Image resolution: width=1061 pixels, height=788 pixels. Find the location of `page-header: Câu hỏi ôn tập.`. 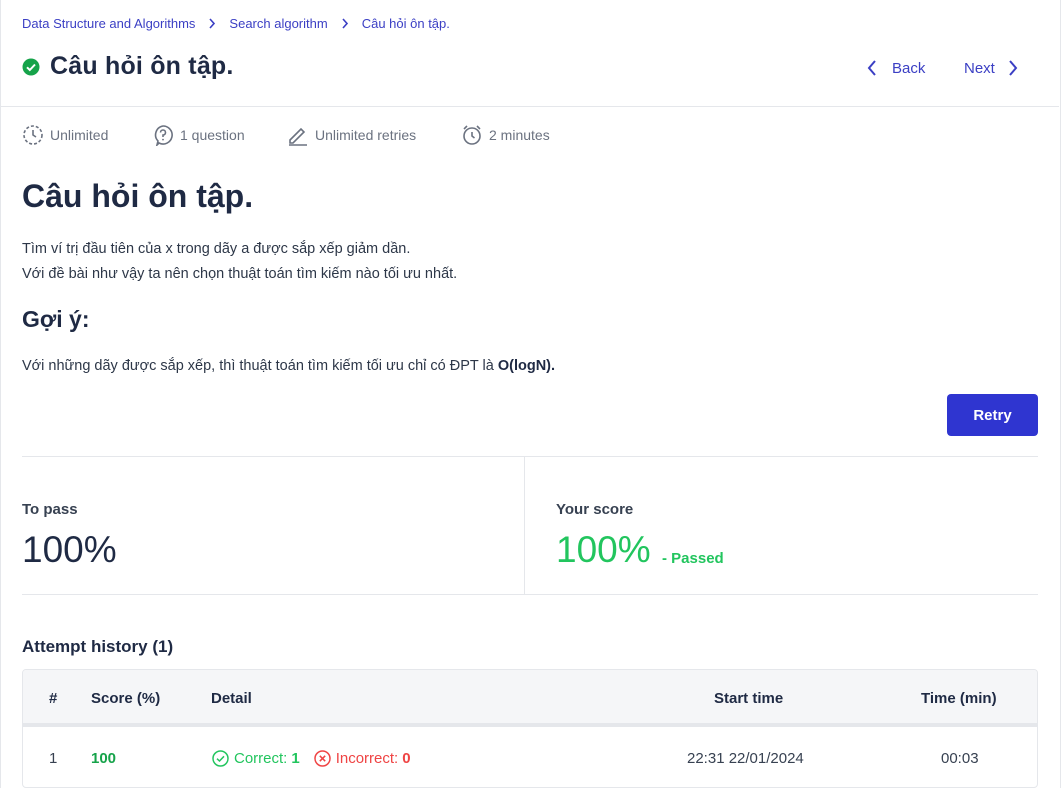

page-header: Câu hỏi ôn tập. is located at coordinates (128, 66).